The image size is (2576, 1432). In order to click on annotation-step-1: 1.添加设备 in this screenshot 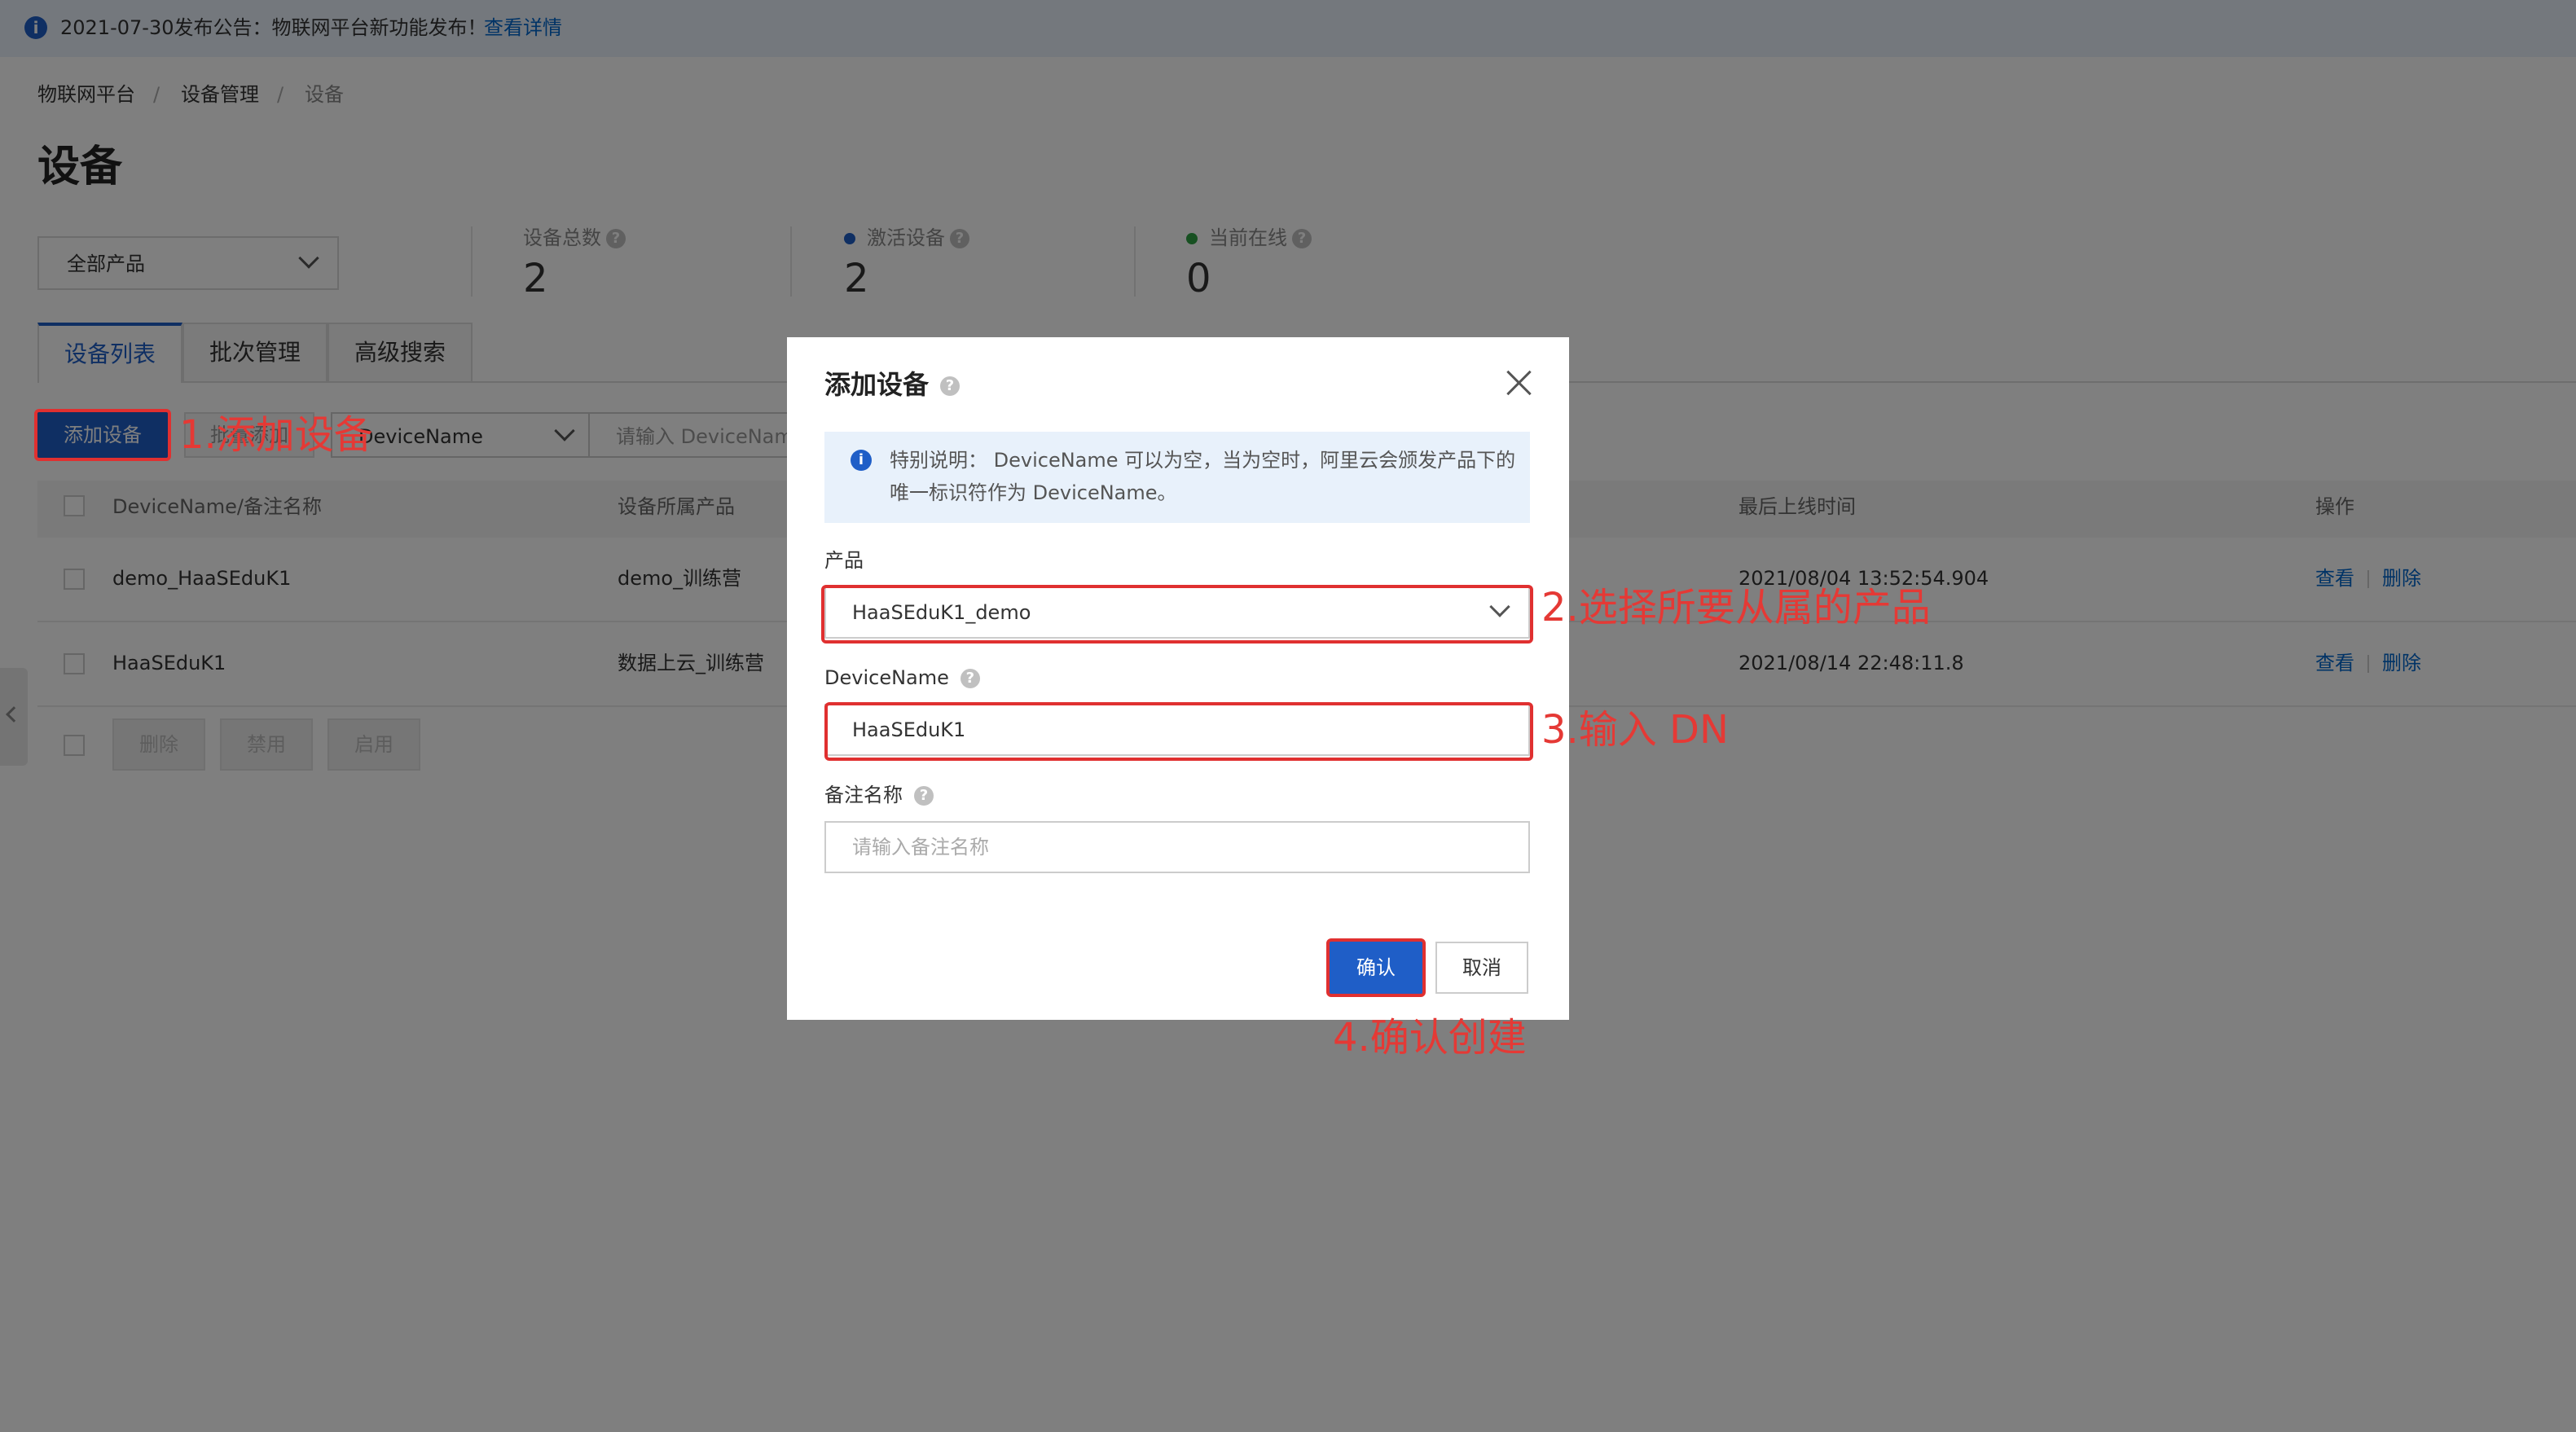, I will do `click(276, 435)`.